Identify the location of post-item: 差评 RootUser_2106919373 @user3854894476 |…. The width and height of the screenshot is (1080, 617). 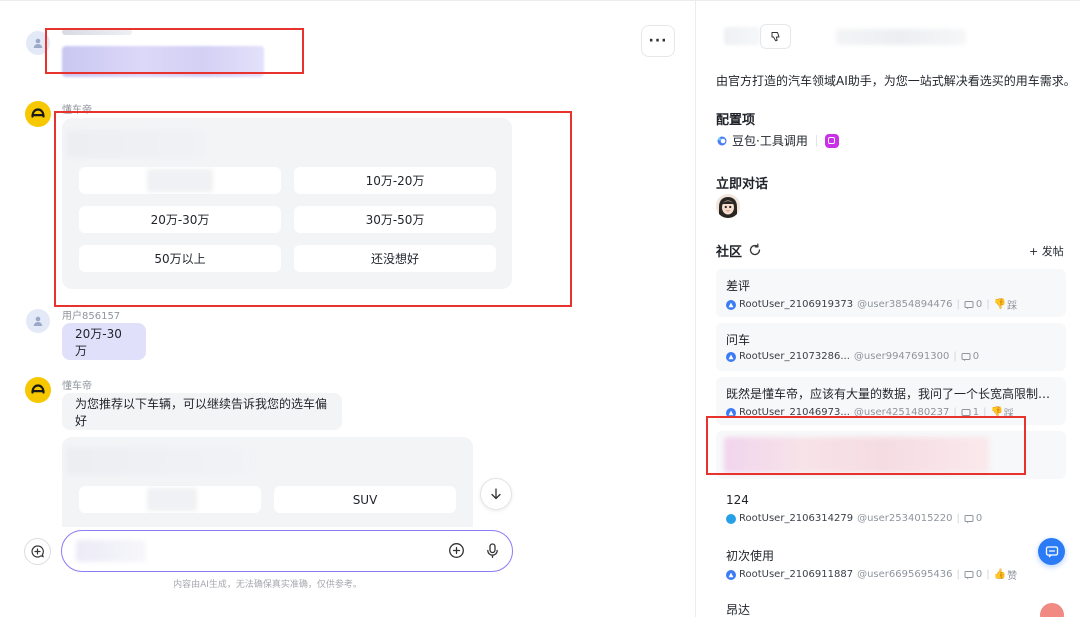
(891, 293).